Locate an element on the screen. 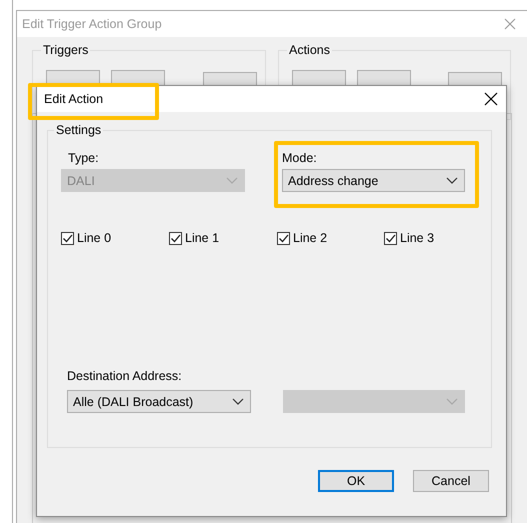  dialog-title: Edit Action is located at coordinates (74, 99).